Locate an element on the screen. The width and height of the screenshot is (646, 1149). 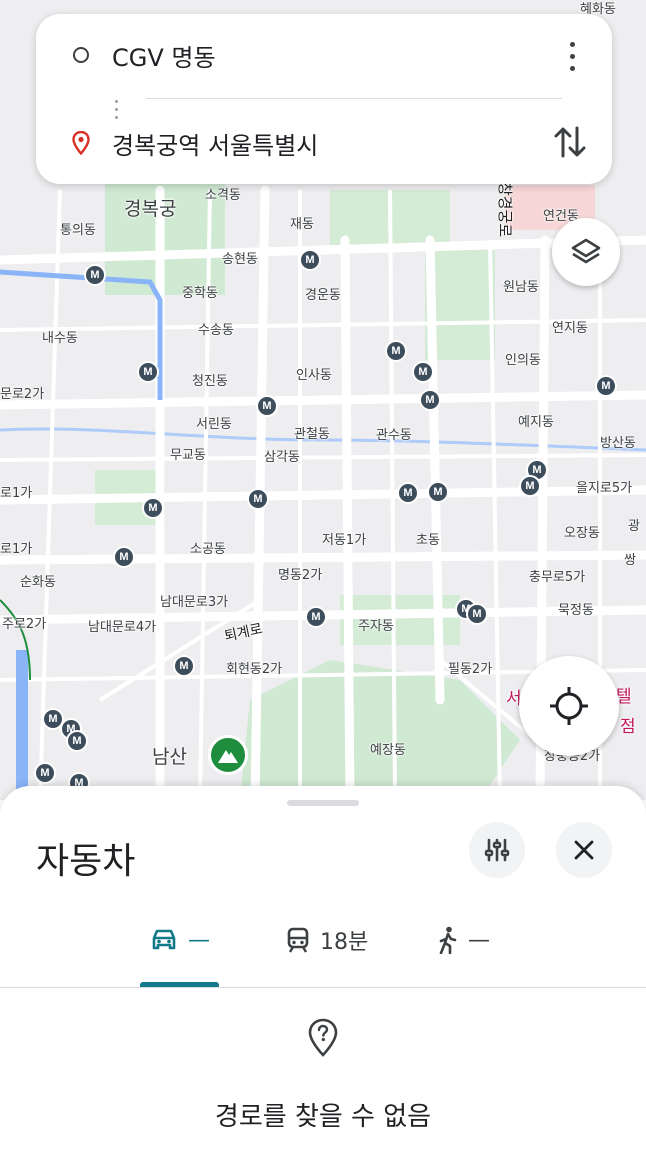
map-label: 삼각동 is located at coordinates (282, 457).